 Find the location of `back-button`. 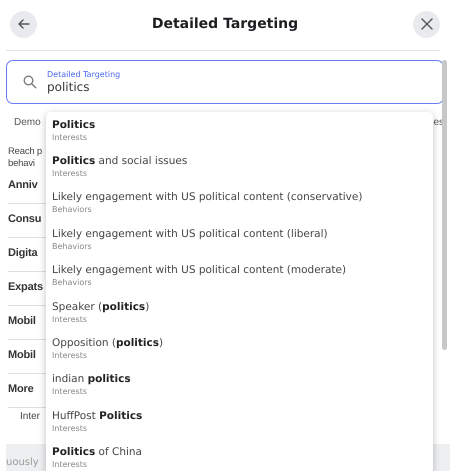

back-button is located at coordinates (23, 24).